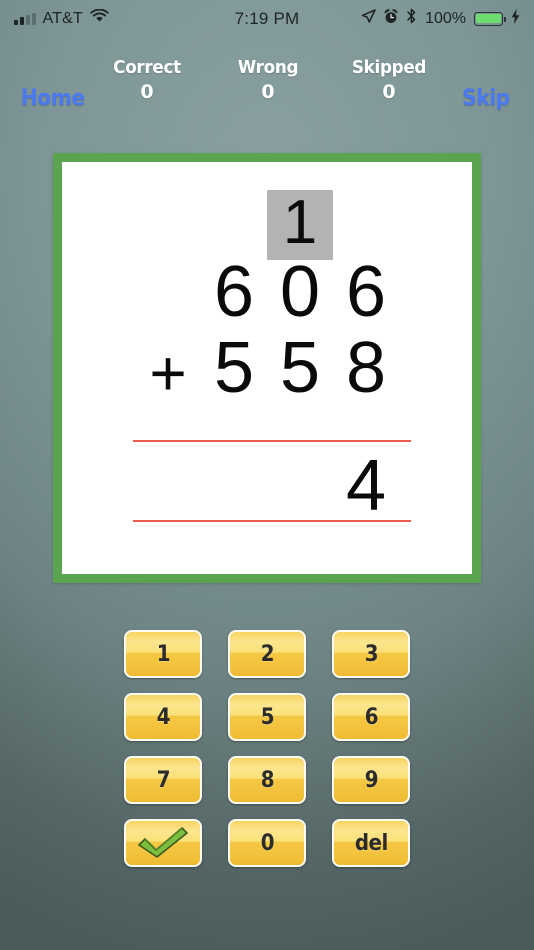 This screenshot has width=534, height=950. Describe the element at coordinates (366, 486) in the screenshot. I see `answer-digit-ones: 4` at that location.